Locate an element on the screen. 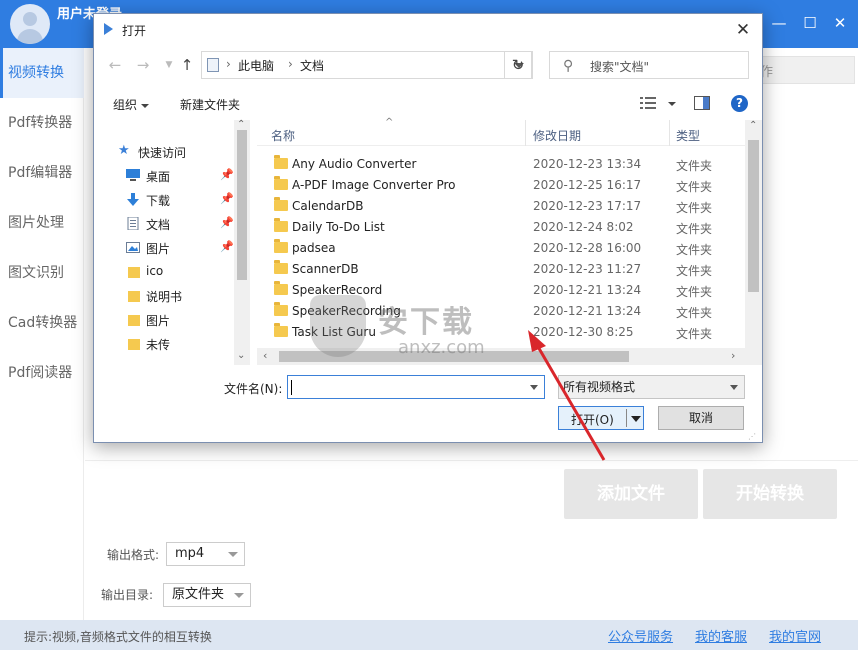  avatar is located at coordinates (30, 24).